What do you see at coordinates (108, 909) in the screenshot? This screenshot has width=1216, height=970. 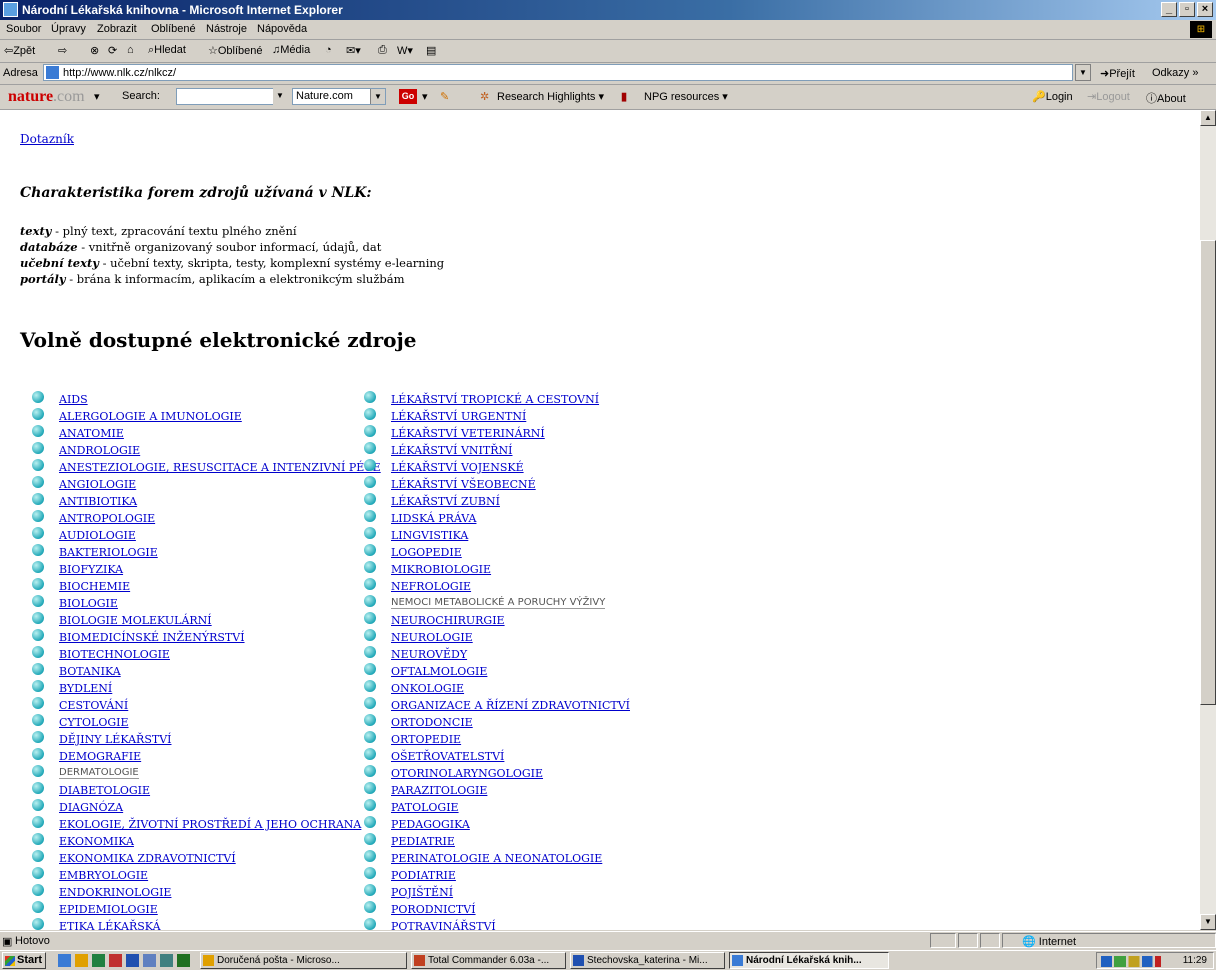 I see `topic-link: EPIDEMIOLOGIE` at bounding box center [108, 909].